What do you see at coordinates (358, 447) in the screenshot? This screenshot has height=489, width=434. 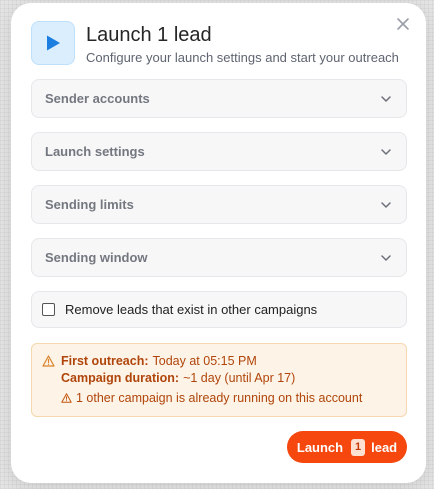 I see `lead-count-badge: 1` at bounding box center [358, 447].